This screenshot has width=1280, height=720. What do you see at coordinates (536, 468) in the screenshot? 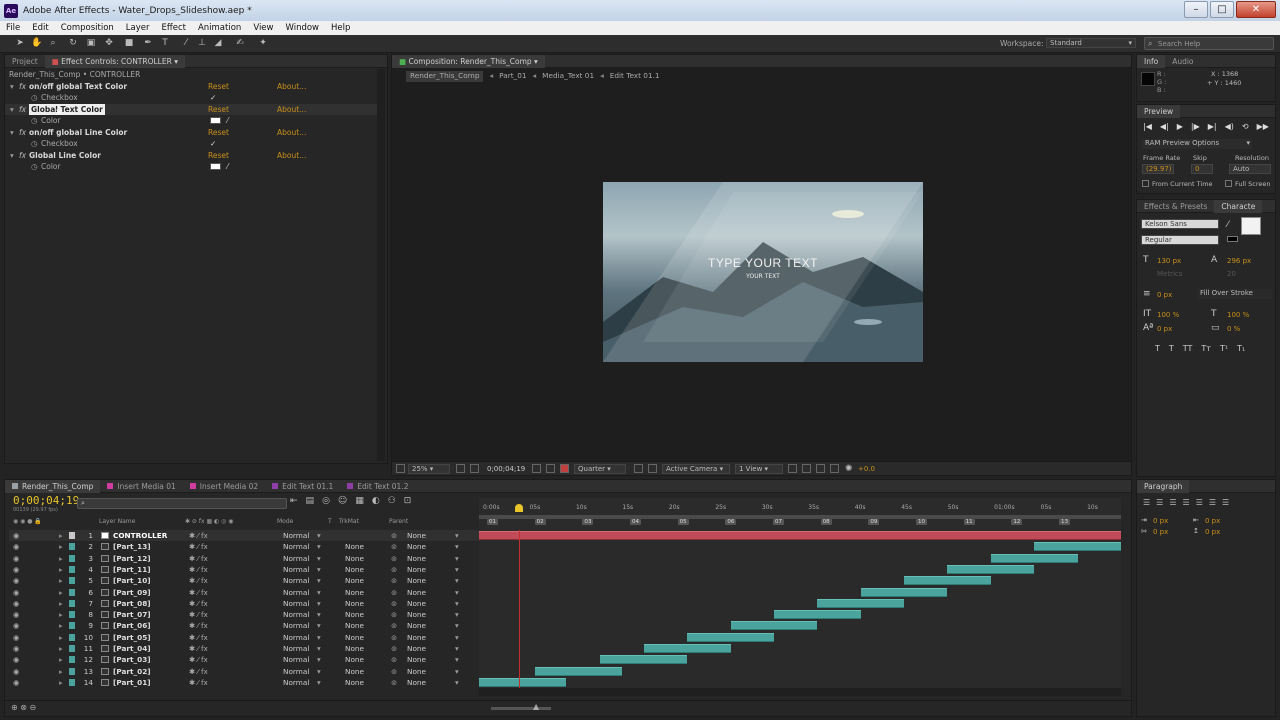
I see `snapshot-icon` at bounding box center [536, 468].